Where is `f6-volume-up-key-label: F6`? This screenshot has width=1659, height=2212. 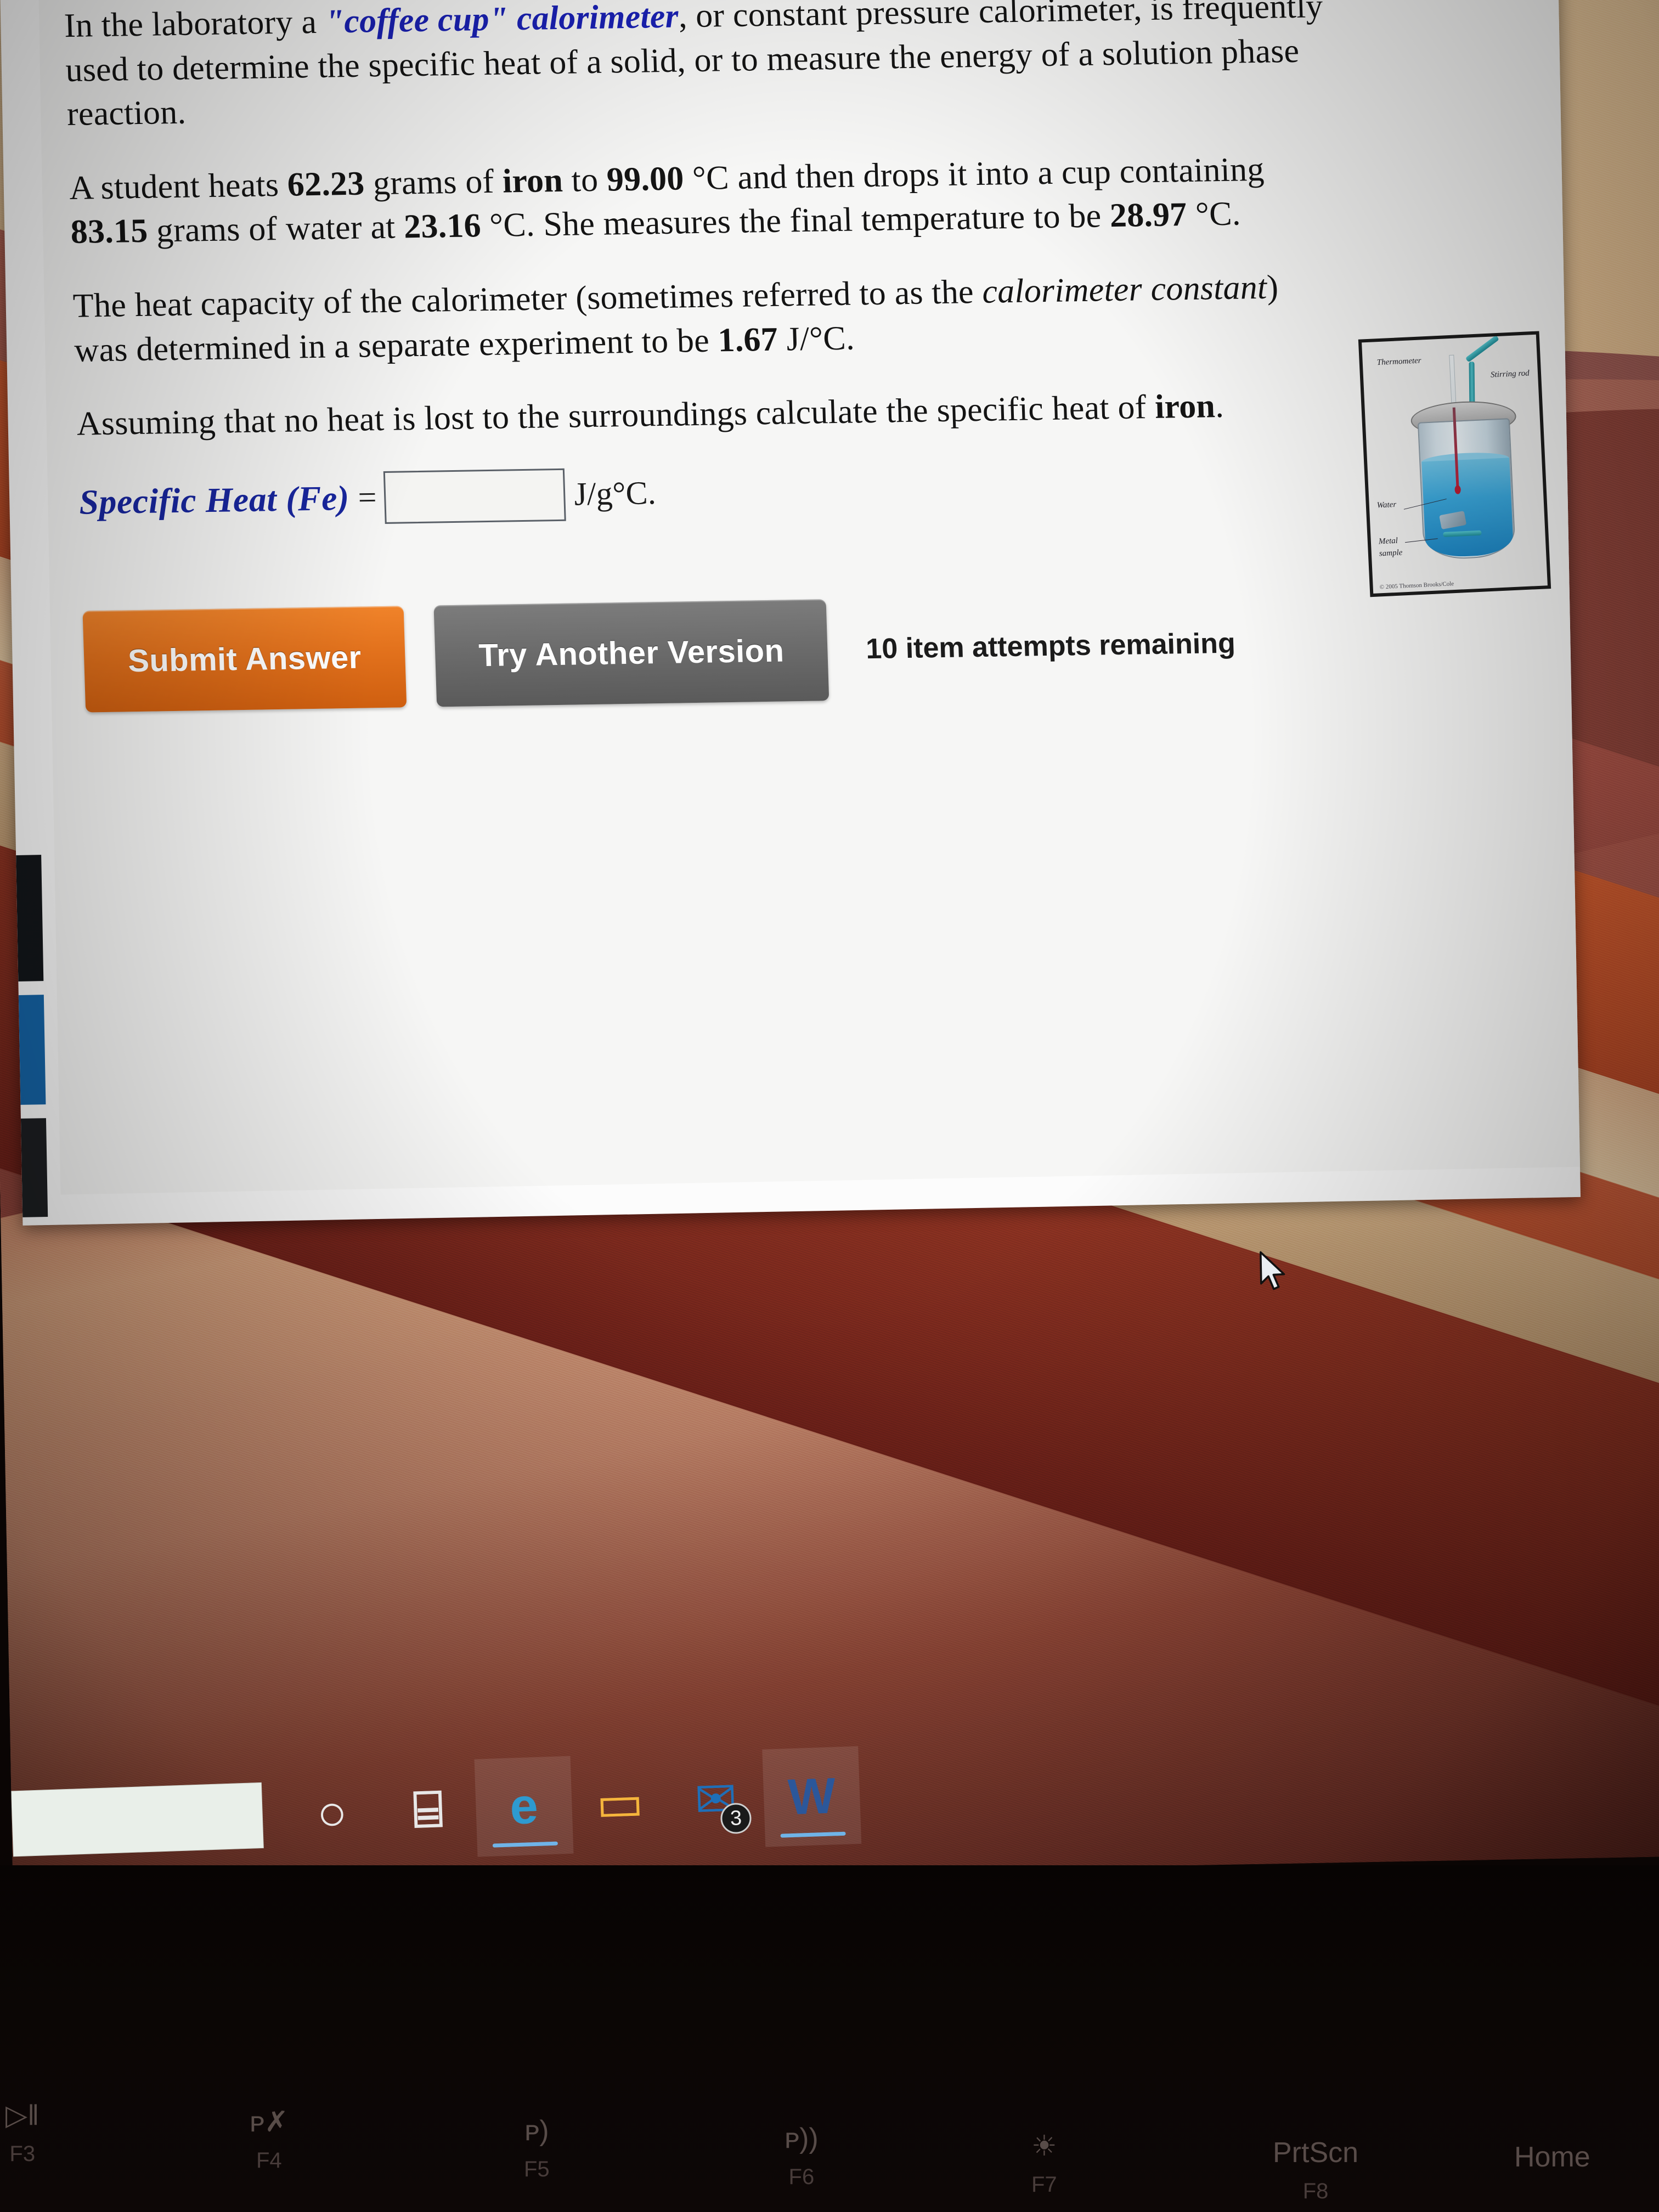 f6-volume-up-key-label: F6 is located at coordinates (801, 2177).